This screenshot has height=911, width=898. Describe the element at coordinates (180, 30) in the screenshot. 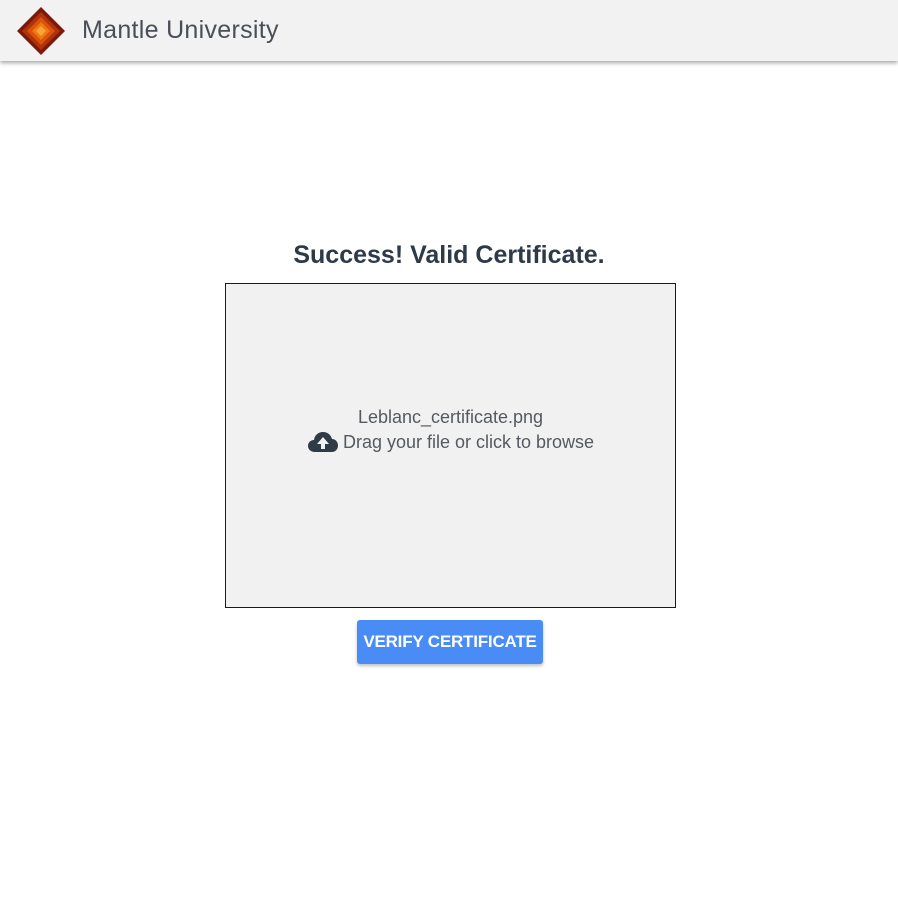

I see `brand-name: Mantle University` at that location.